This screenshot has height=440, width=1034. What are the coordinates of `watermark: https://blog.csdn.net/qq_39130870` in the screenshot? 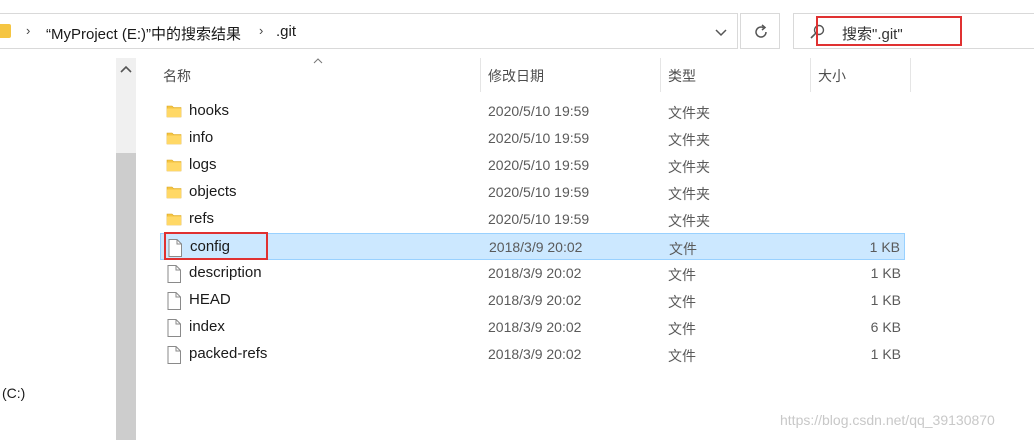 It's located at (887, 420).